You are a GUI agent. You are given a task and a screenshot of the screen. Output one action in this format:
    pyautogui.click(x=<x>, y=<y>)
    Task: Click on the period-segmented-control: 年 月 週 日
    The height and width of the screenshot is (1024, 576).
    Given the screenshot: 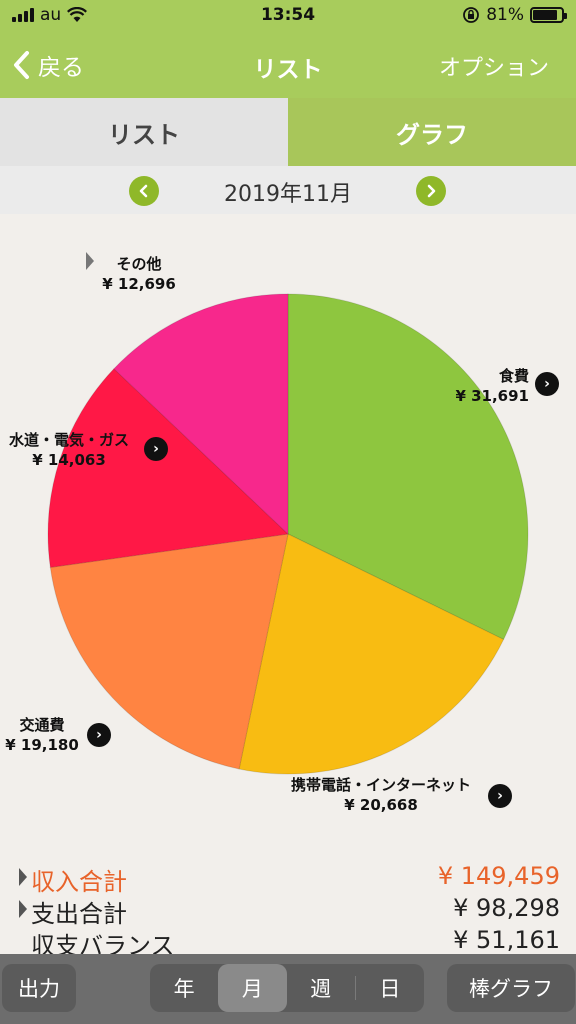 What is the action you would take?
    pyautogui.click(x=287, y=988)
    